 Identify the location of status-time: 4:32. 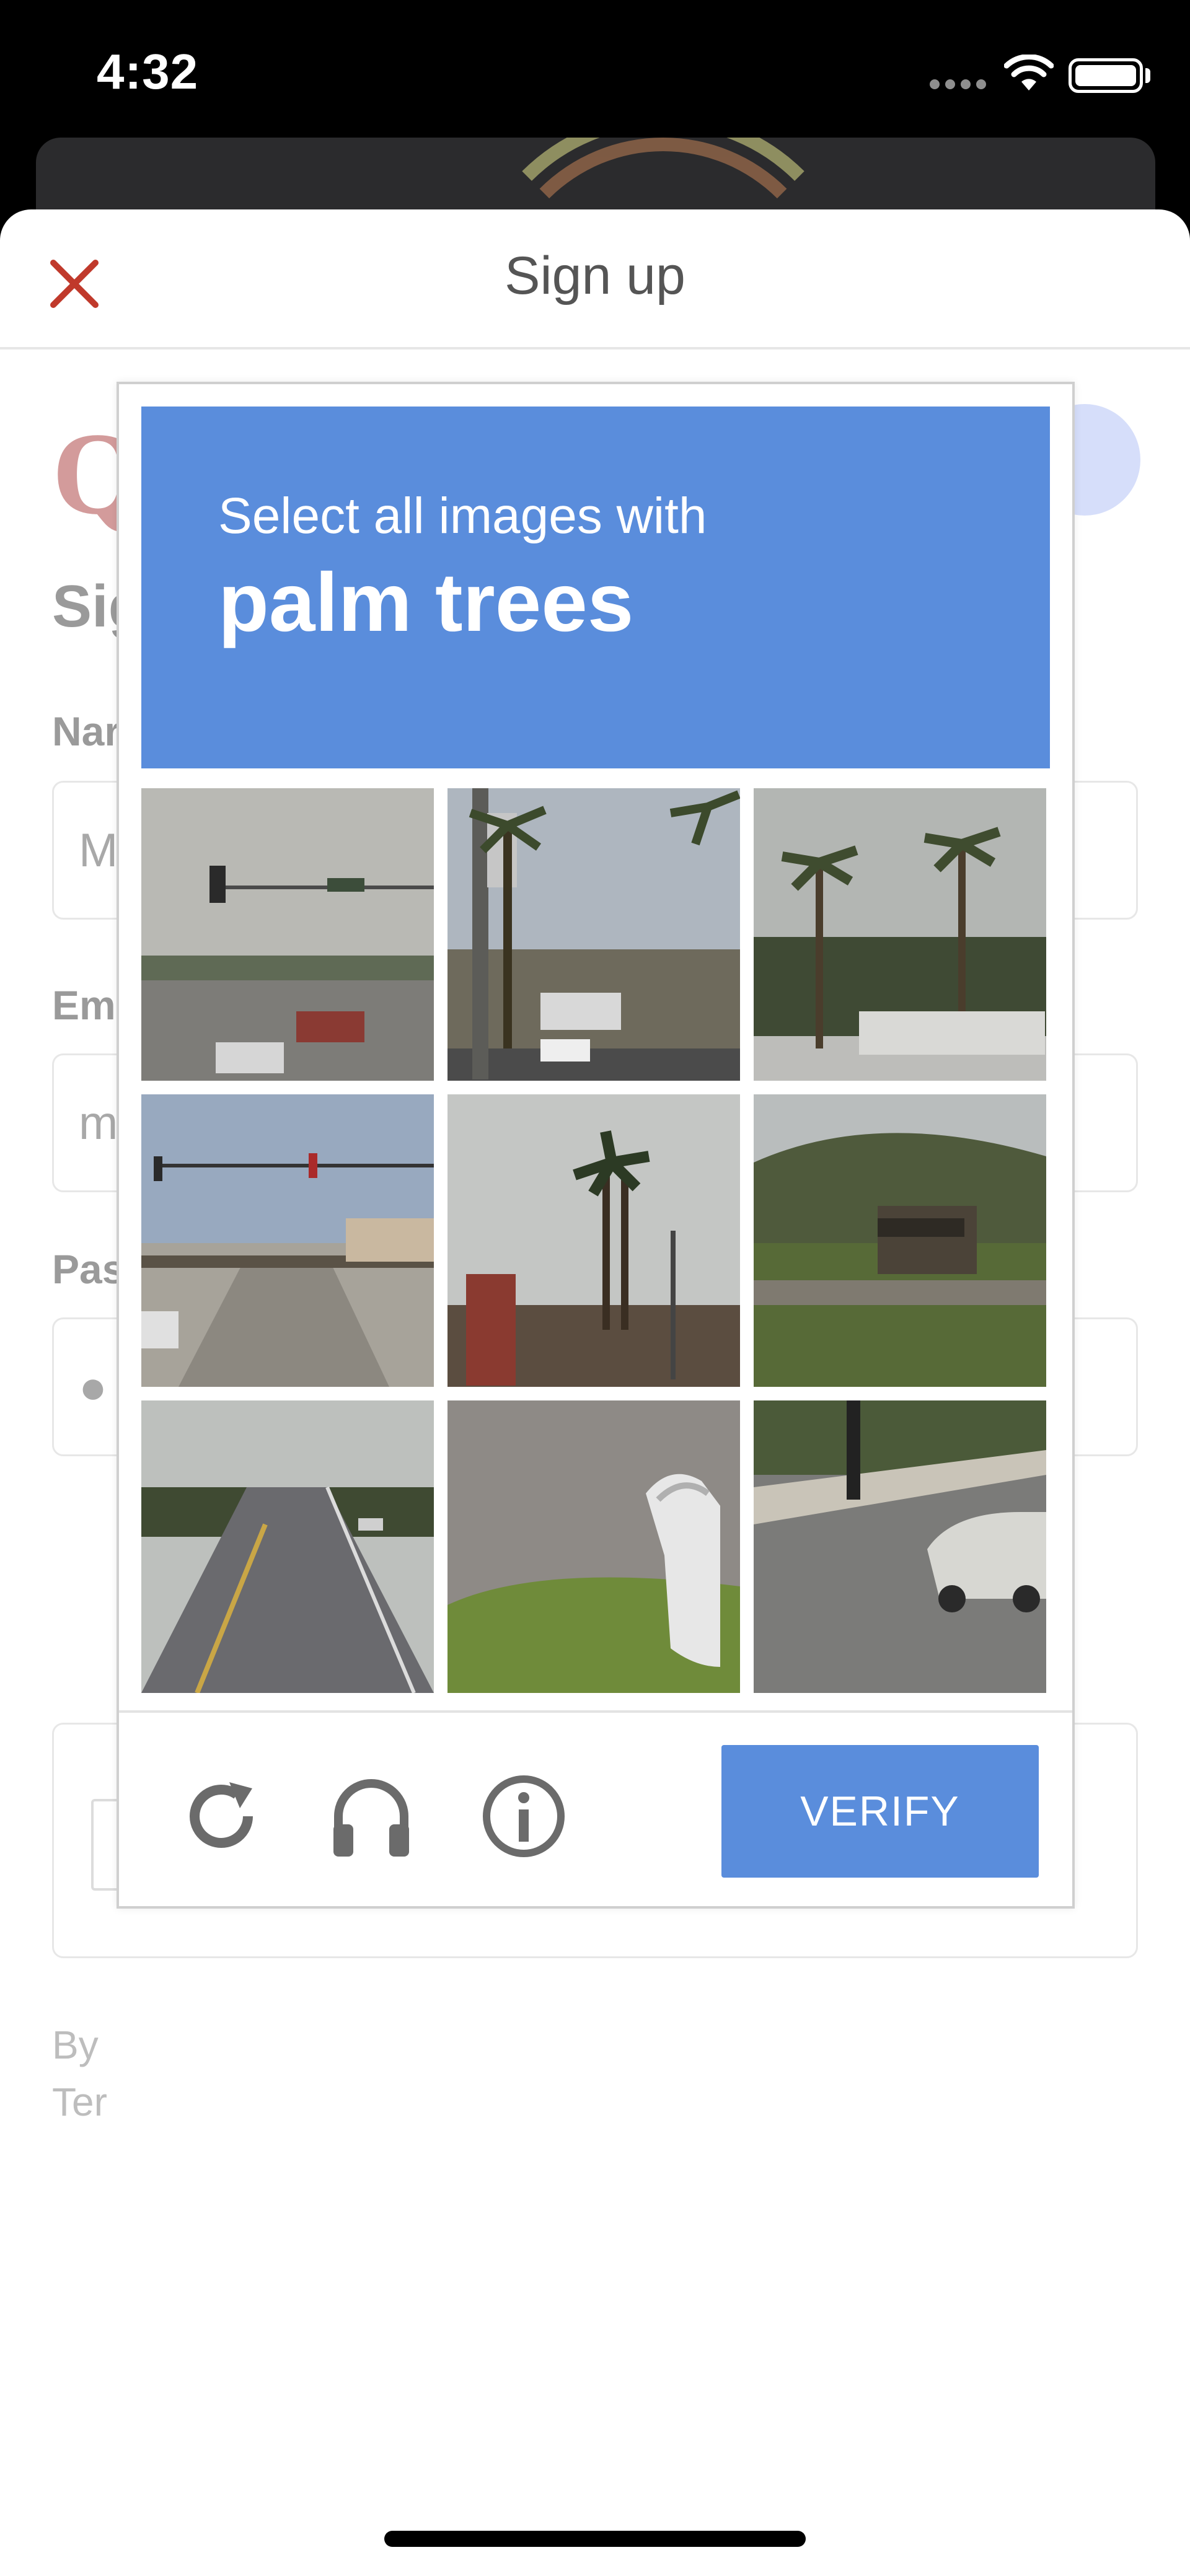
(148, 71).